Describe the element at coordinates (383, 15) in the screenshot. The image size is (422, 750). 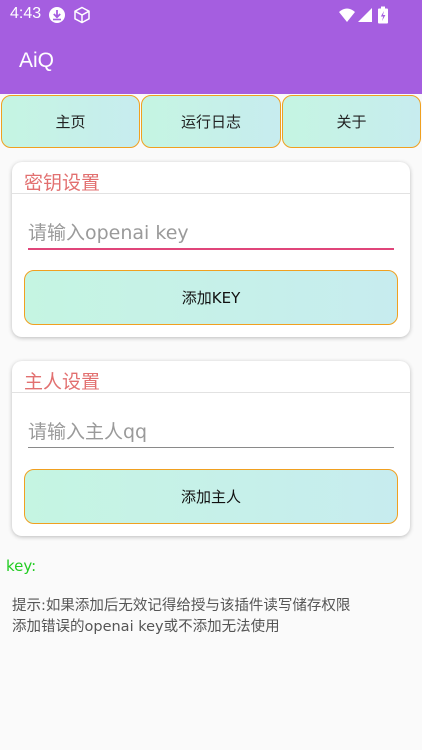
I see `battery-icon` at that location.